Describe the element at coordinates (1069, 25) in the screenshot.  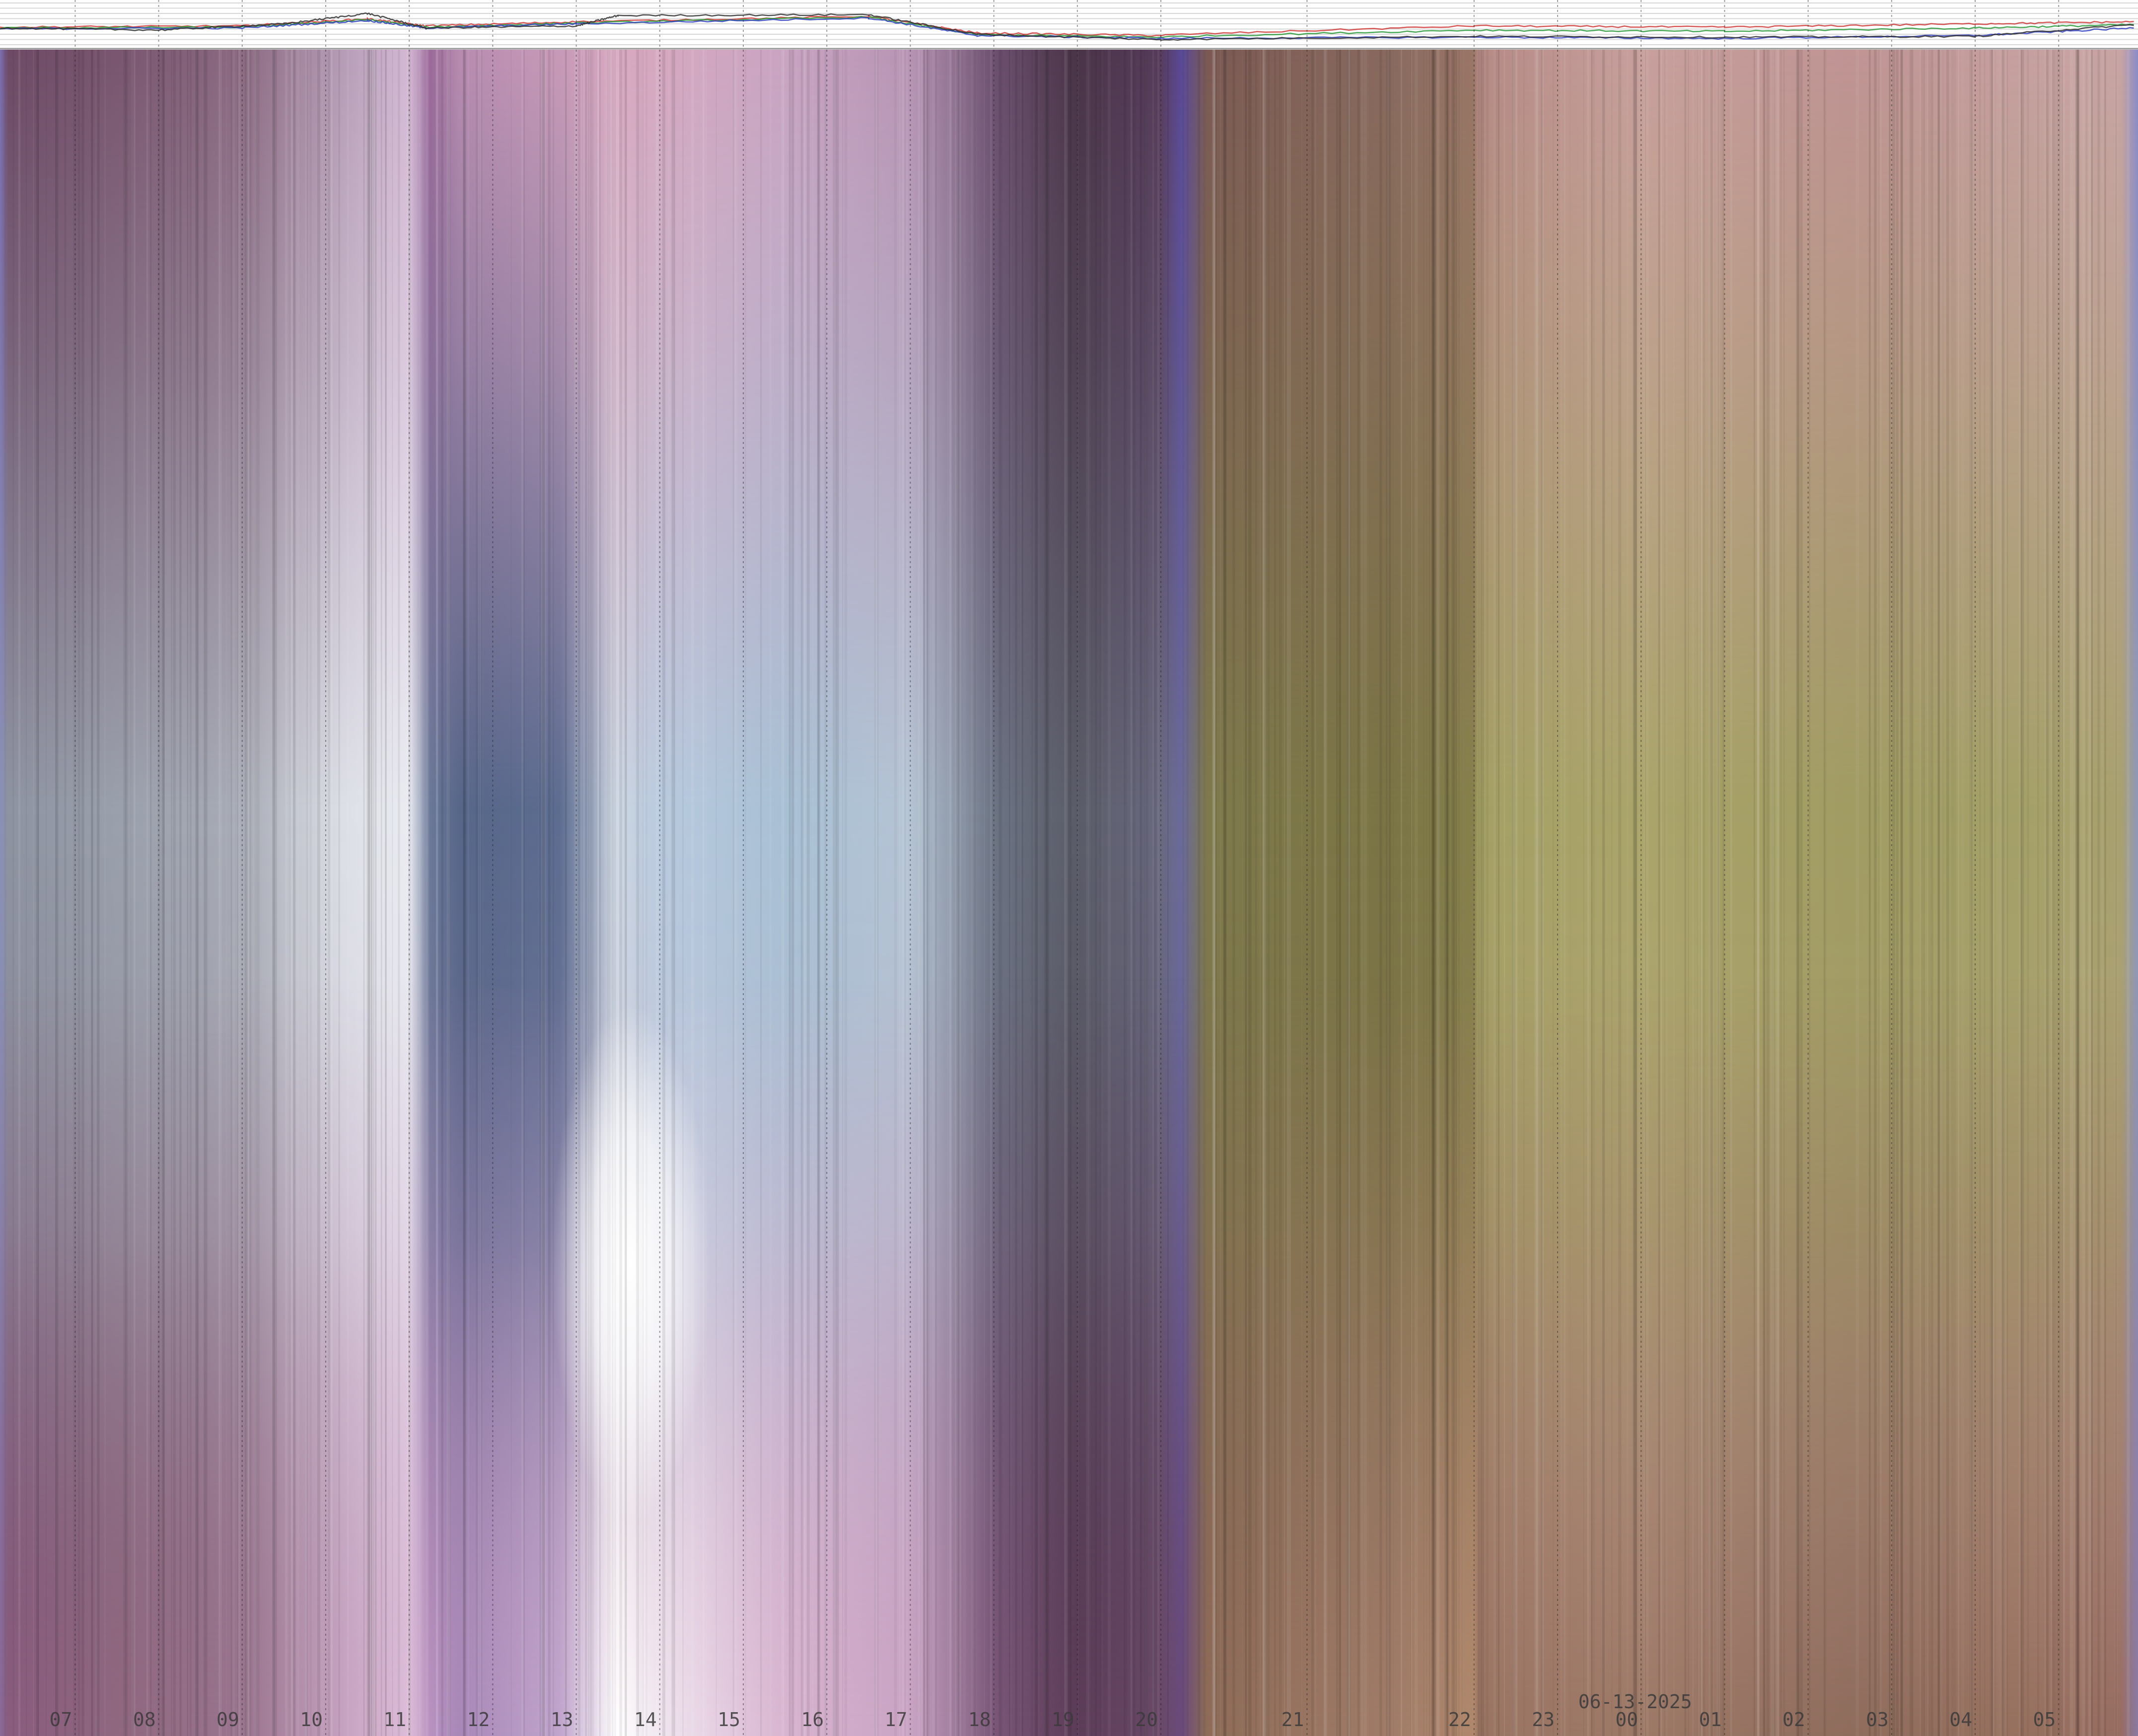
I see `brightness-graph` at that location.